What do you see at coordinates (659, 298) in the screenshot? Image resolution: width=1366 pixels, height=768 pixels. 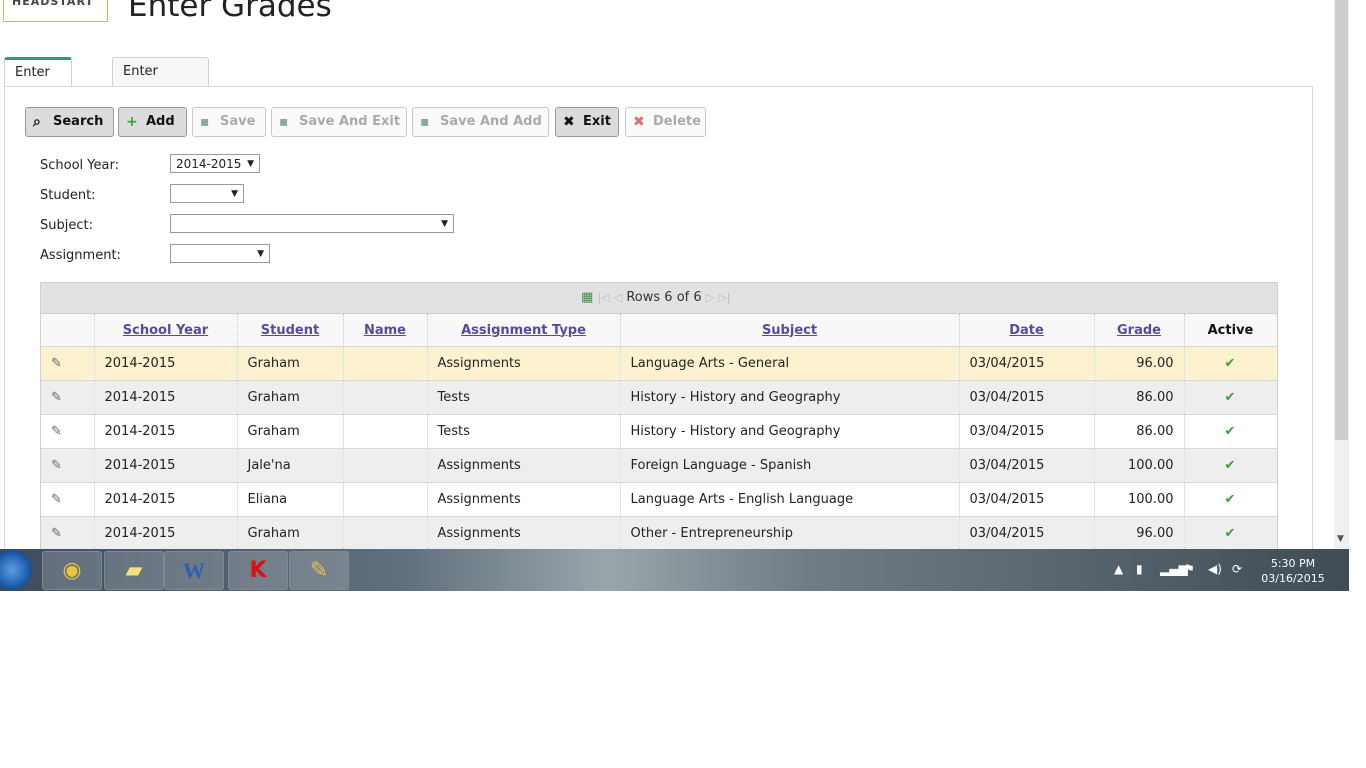 I see `grid-pager: ▦ |◁ ◁ Rows 6 of 6 ▷ ▷|` at bounding box center [659, 298].